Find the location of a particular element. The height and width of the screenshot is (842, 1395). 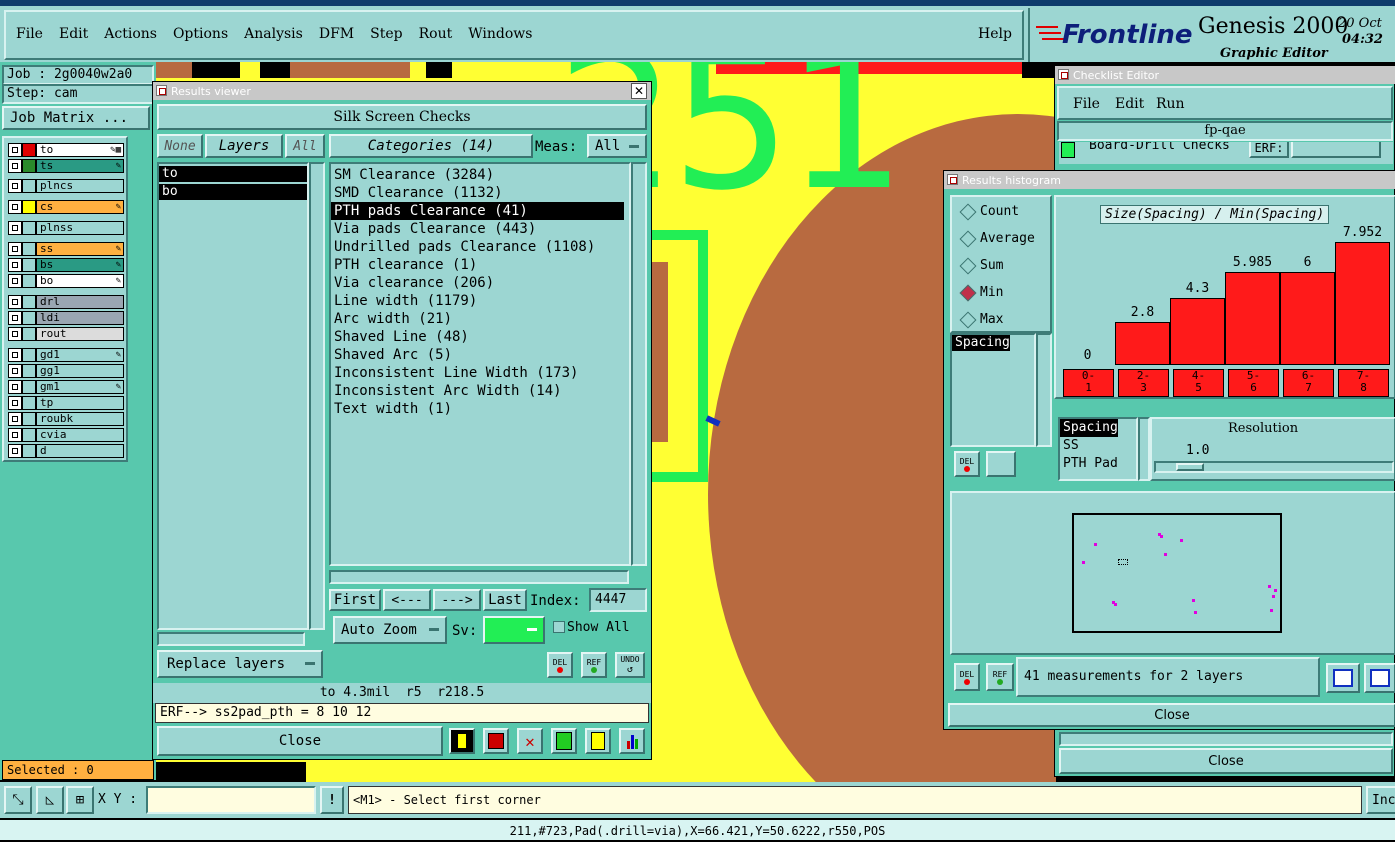

histogram-close-button: Close is located at coordinates (1171, 715).